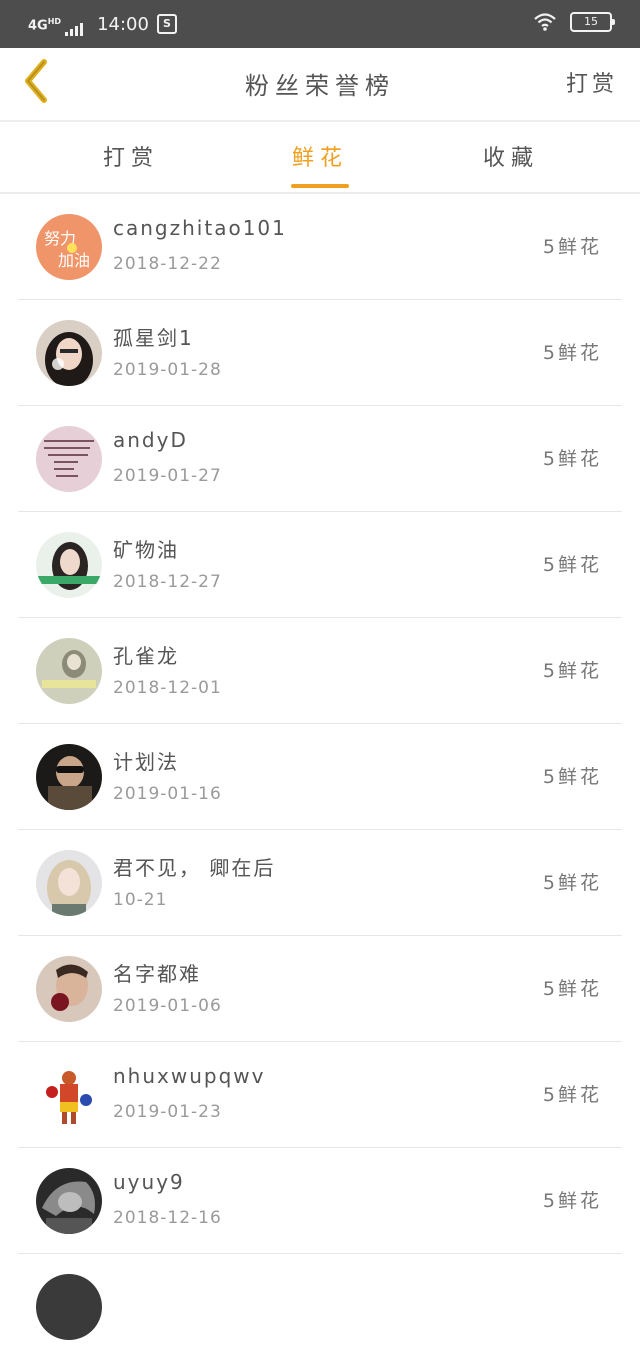 This screenshot has height=1359, width=640. What do you see at coordinates (157, 974) in the screenshot?
I see `fan-name: 名字都难` at bounding box center [157, 974].